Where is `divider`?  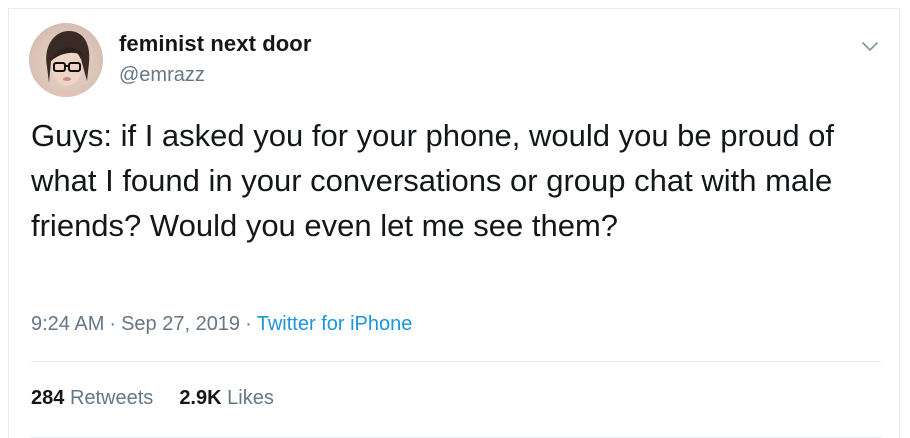
divider is located at coordinates (456, 361).